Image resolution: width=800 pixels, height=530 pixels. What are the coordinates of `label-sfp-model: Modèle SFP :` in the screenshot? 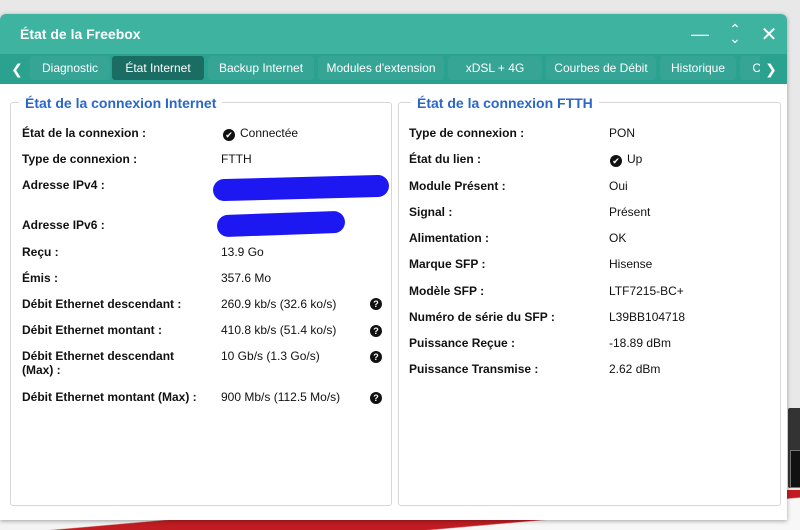 It's located at (447, 291).